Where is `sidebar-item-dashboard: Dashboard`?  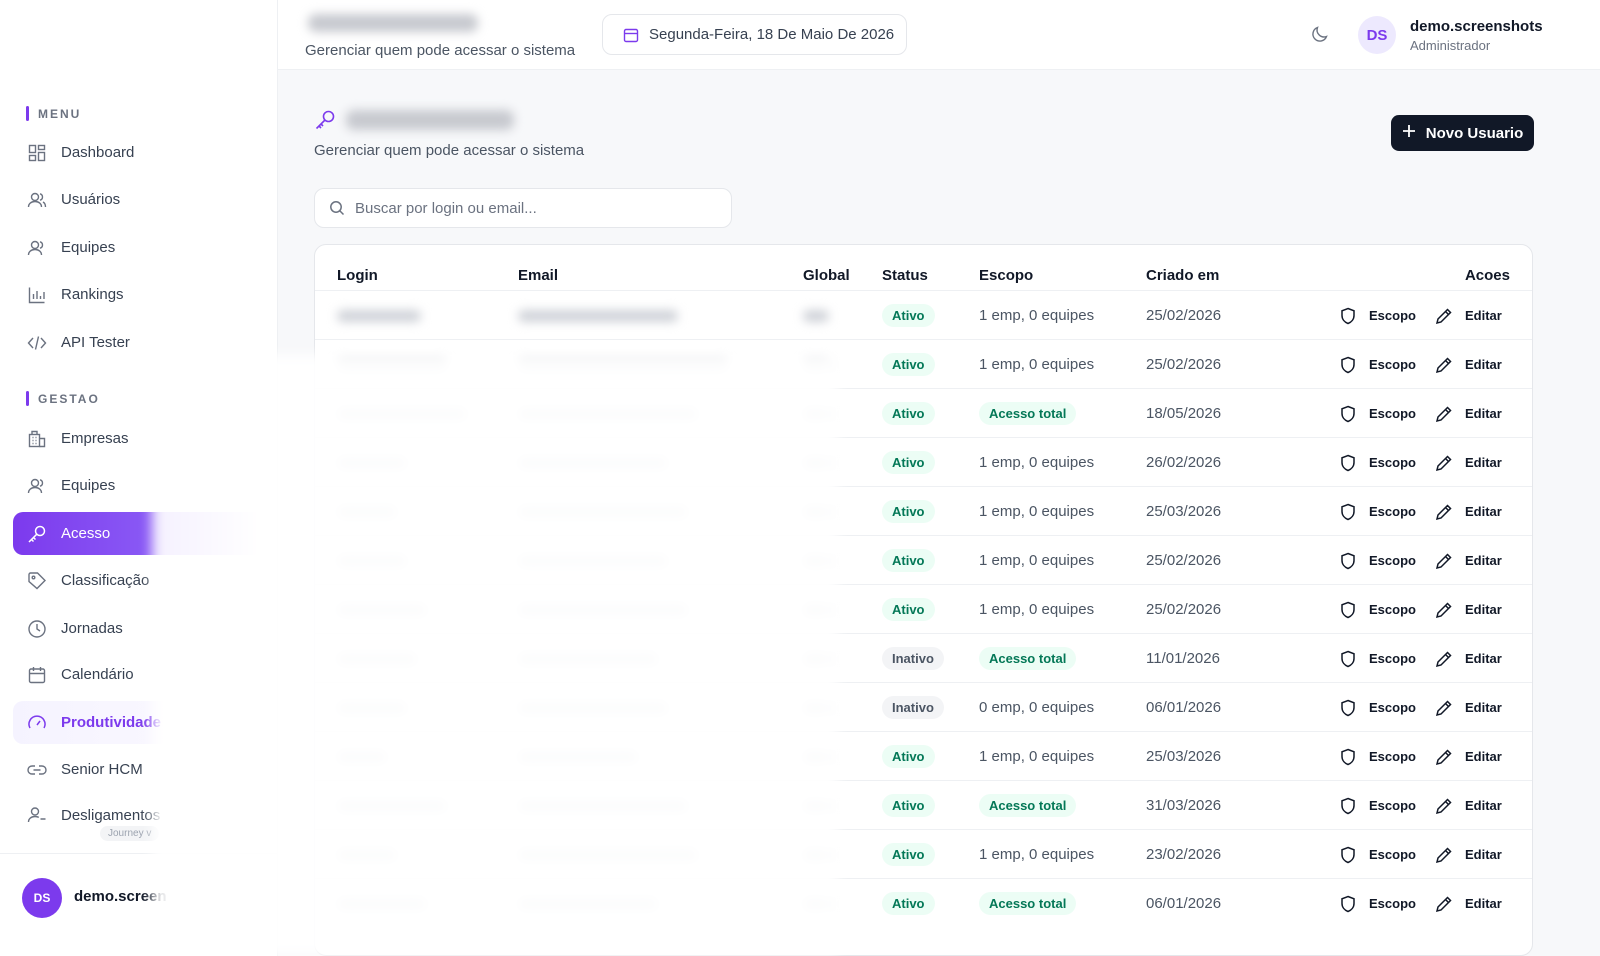
sidebar-item-dashboard: Dashboard is located at coordinates (138, 152).